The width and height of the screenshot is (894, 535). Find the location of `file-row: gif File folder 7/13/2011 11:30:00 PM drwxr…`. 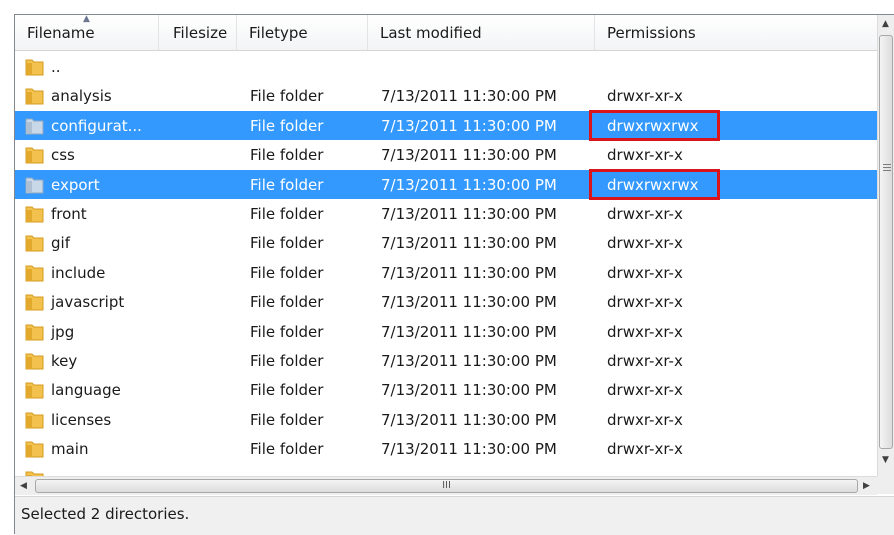

file-row: gif File folder 7/13/2011 11:30:00 PM drwxr… is located at coordinates (446, 242).